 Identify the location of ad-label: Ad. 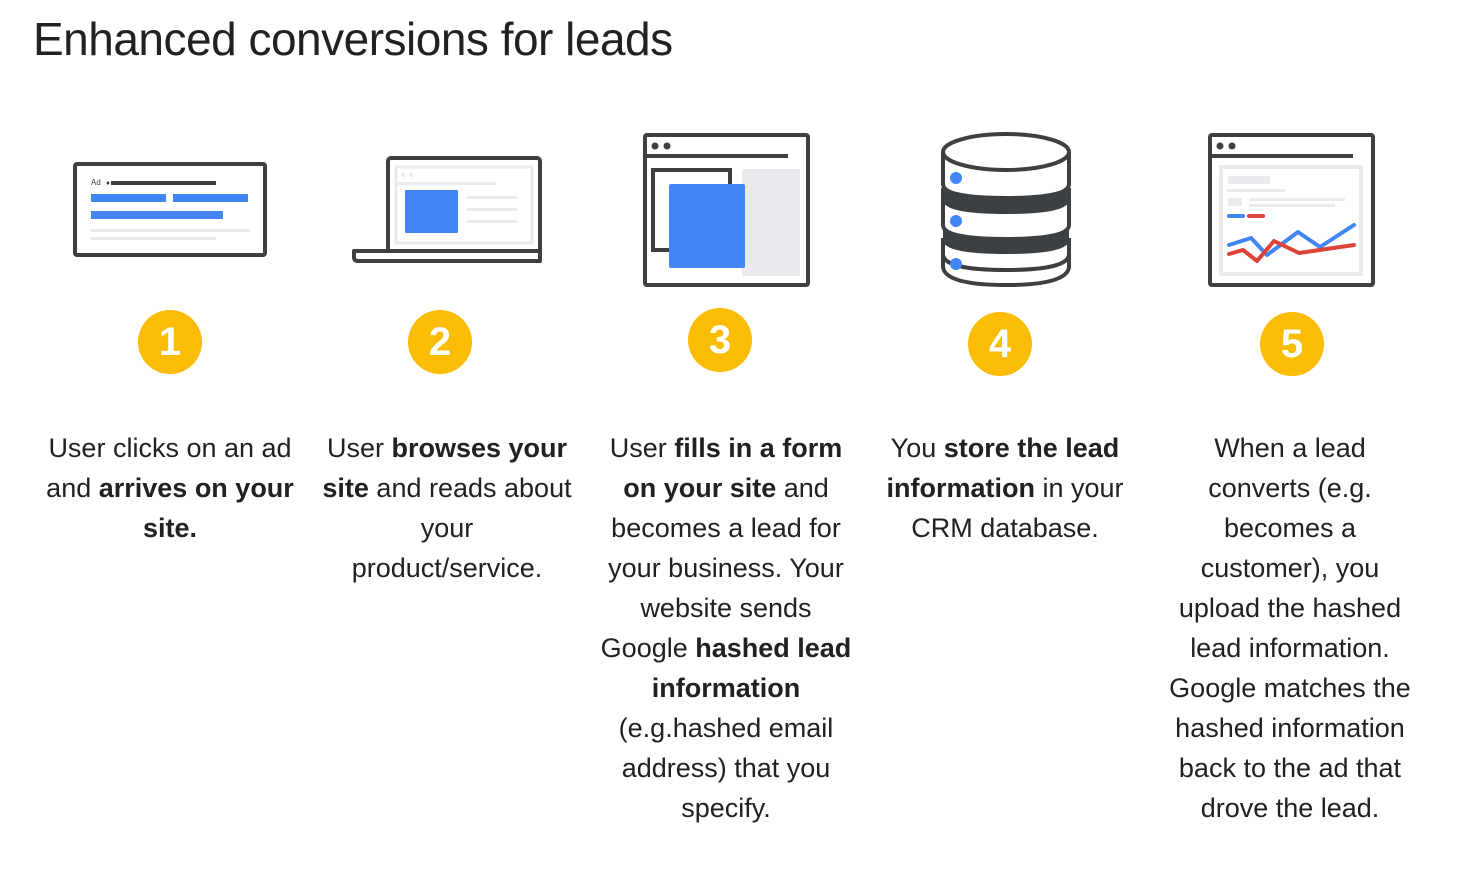
(96, 182).